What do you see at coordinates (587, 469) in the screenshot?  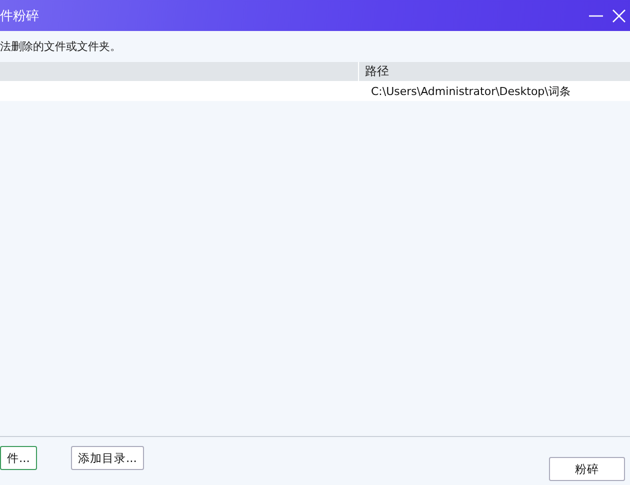 I see `shred-button: 粉碎` at bounding box center [587, 469].